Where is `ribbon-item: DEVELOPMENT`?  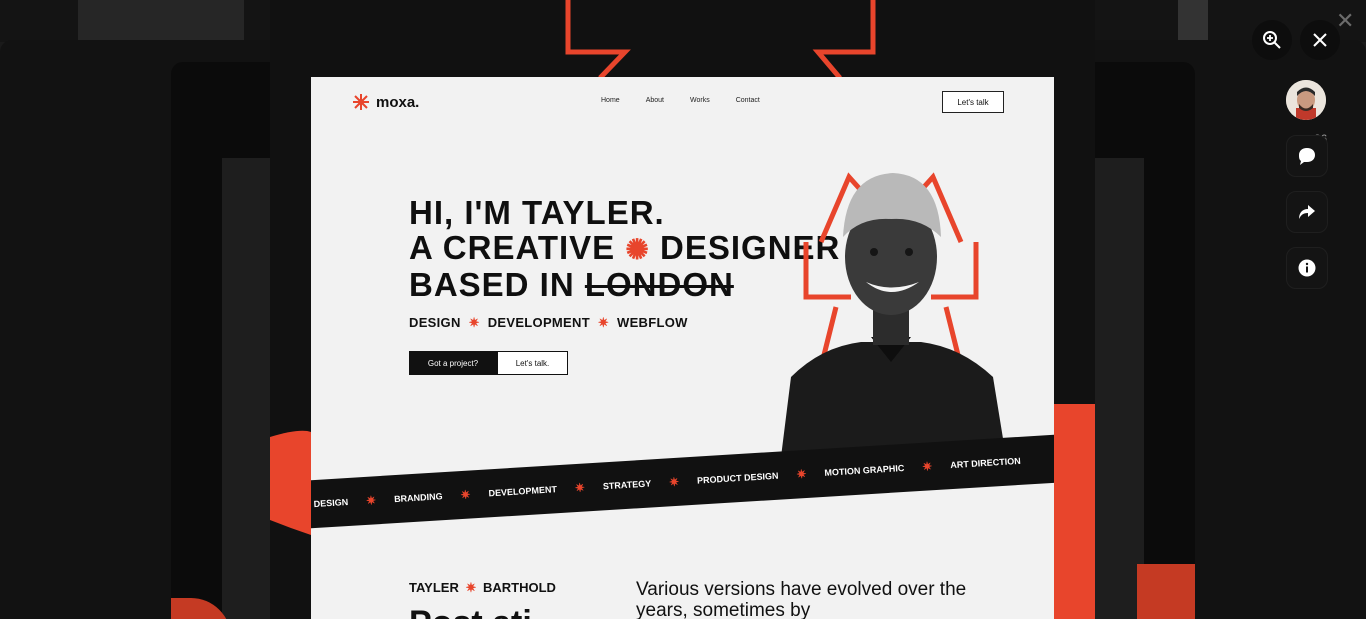
ribbon-item: DEVELOPMENT is located at coordinates (523, 491).